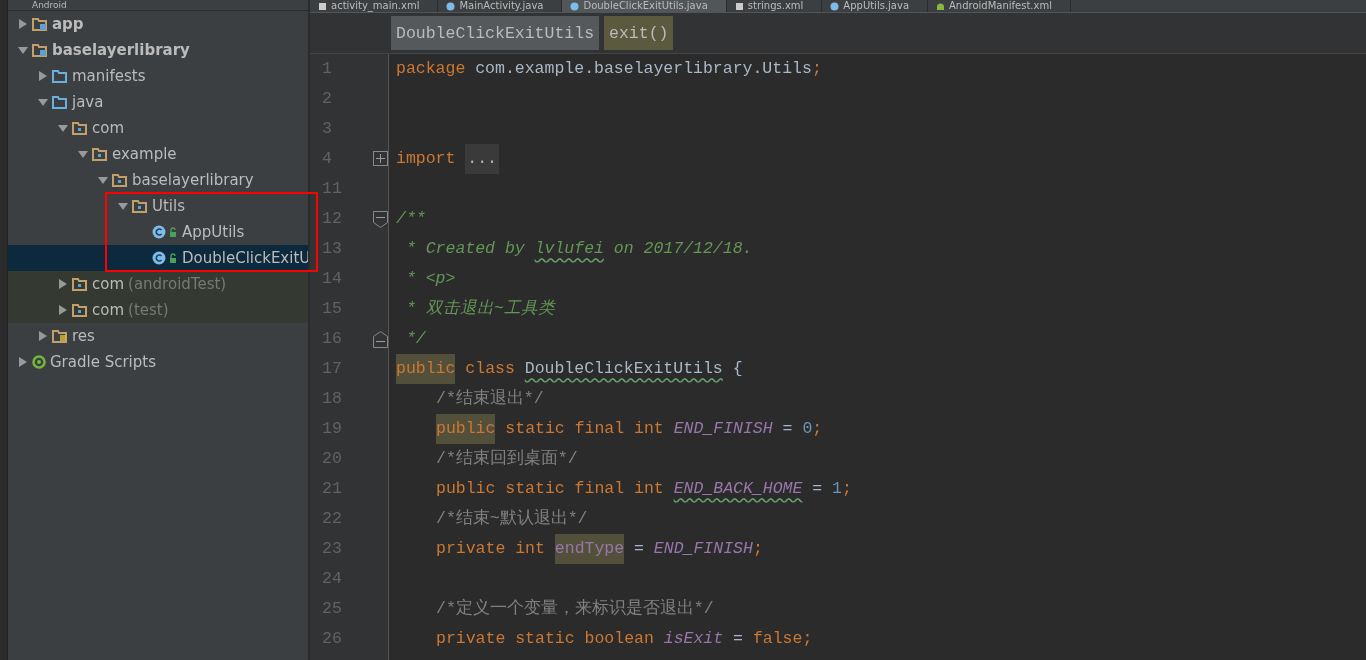  Describe the element at coordinates (380, 158) in the screenshot. I see `fold-expand-icon` at that location.